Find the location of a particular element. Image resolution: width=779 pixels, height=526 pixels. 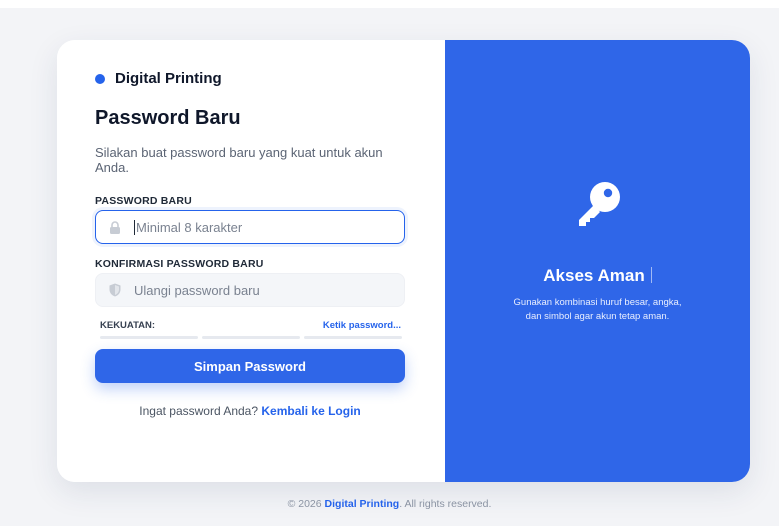

panel-title-text: Akses Aman is located at coordinates (594, 275).